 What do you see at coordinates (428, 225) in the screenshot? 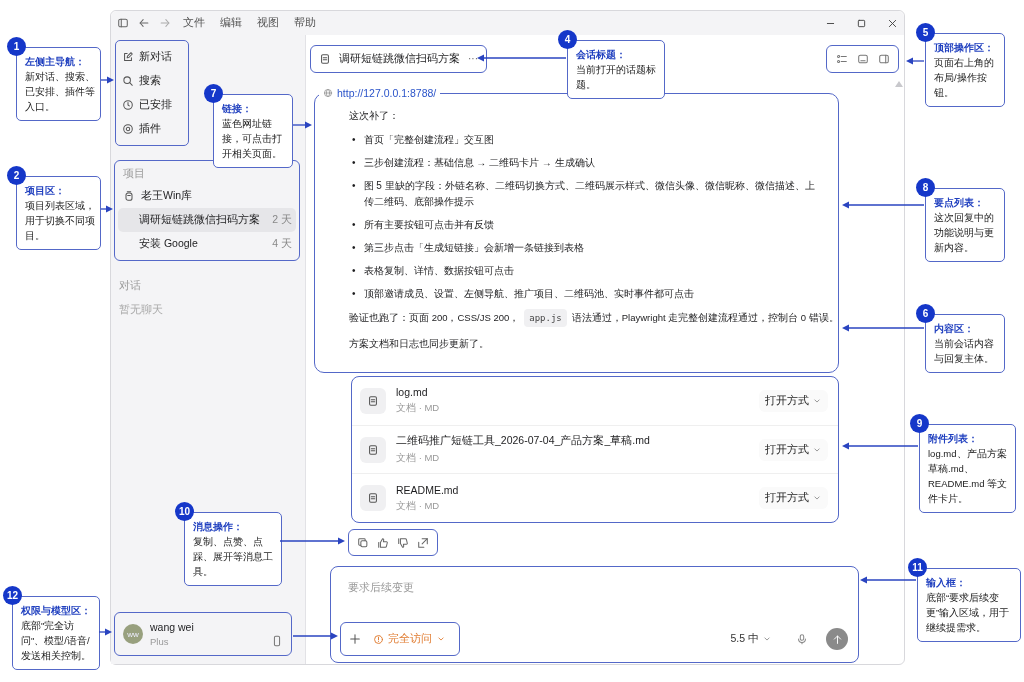
I see `bullet-item: 所有主要按钮可点击并有反馈` at bounding box center [428, 225].